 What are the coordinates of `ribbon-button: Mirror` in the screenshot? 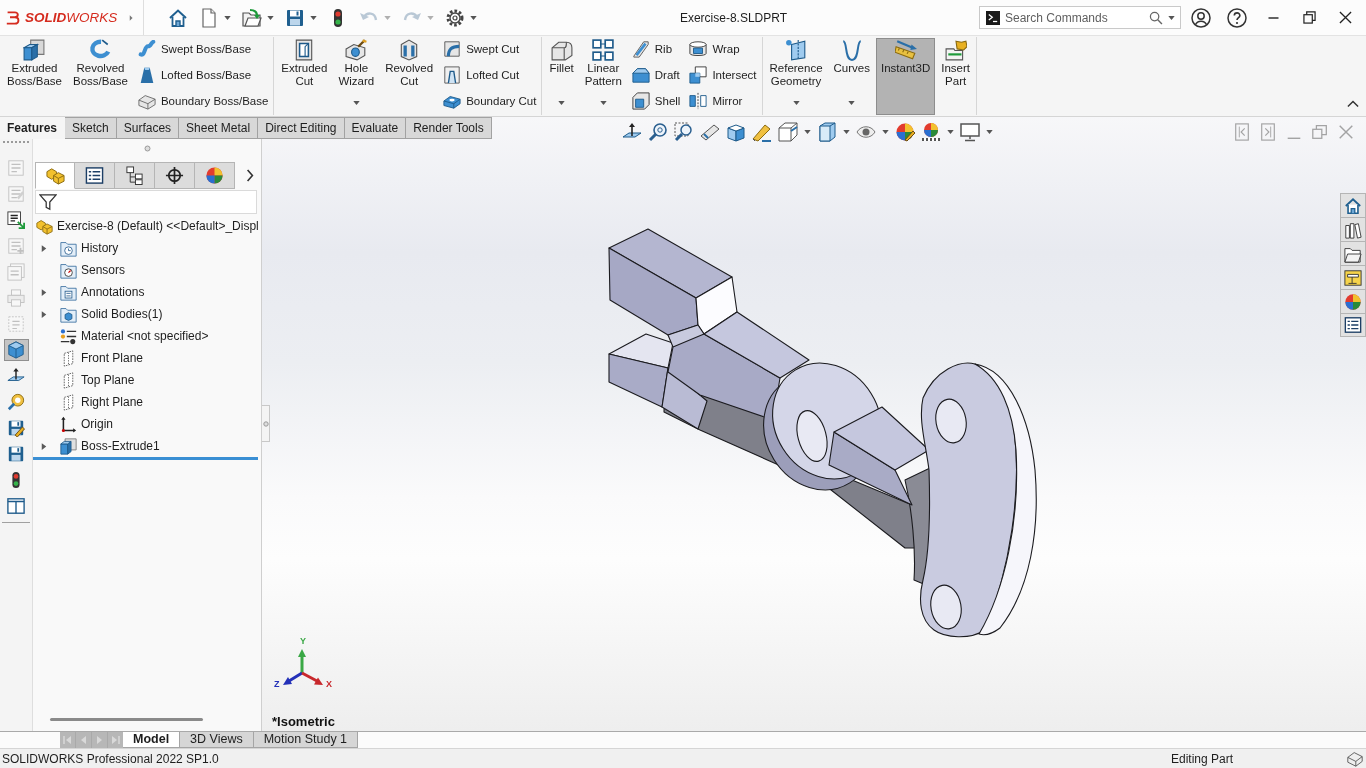 It's located at (723, 101).